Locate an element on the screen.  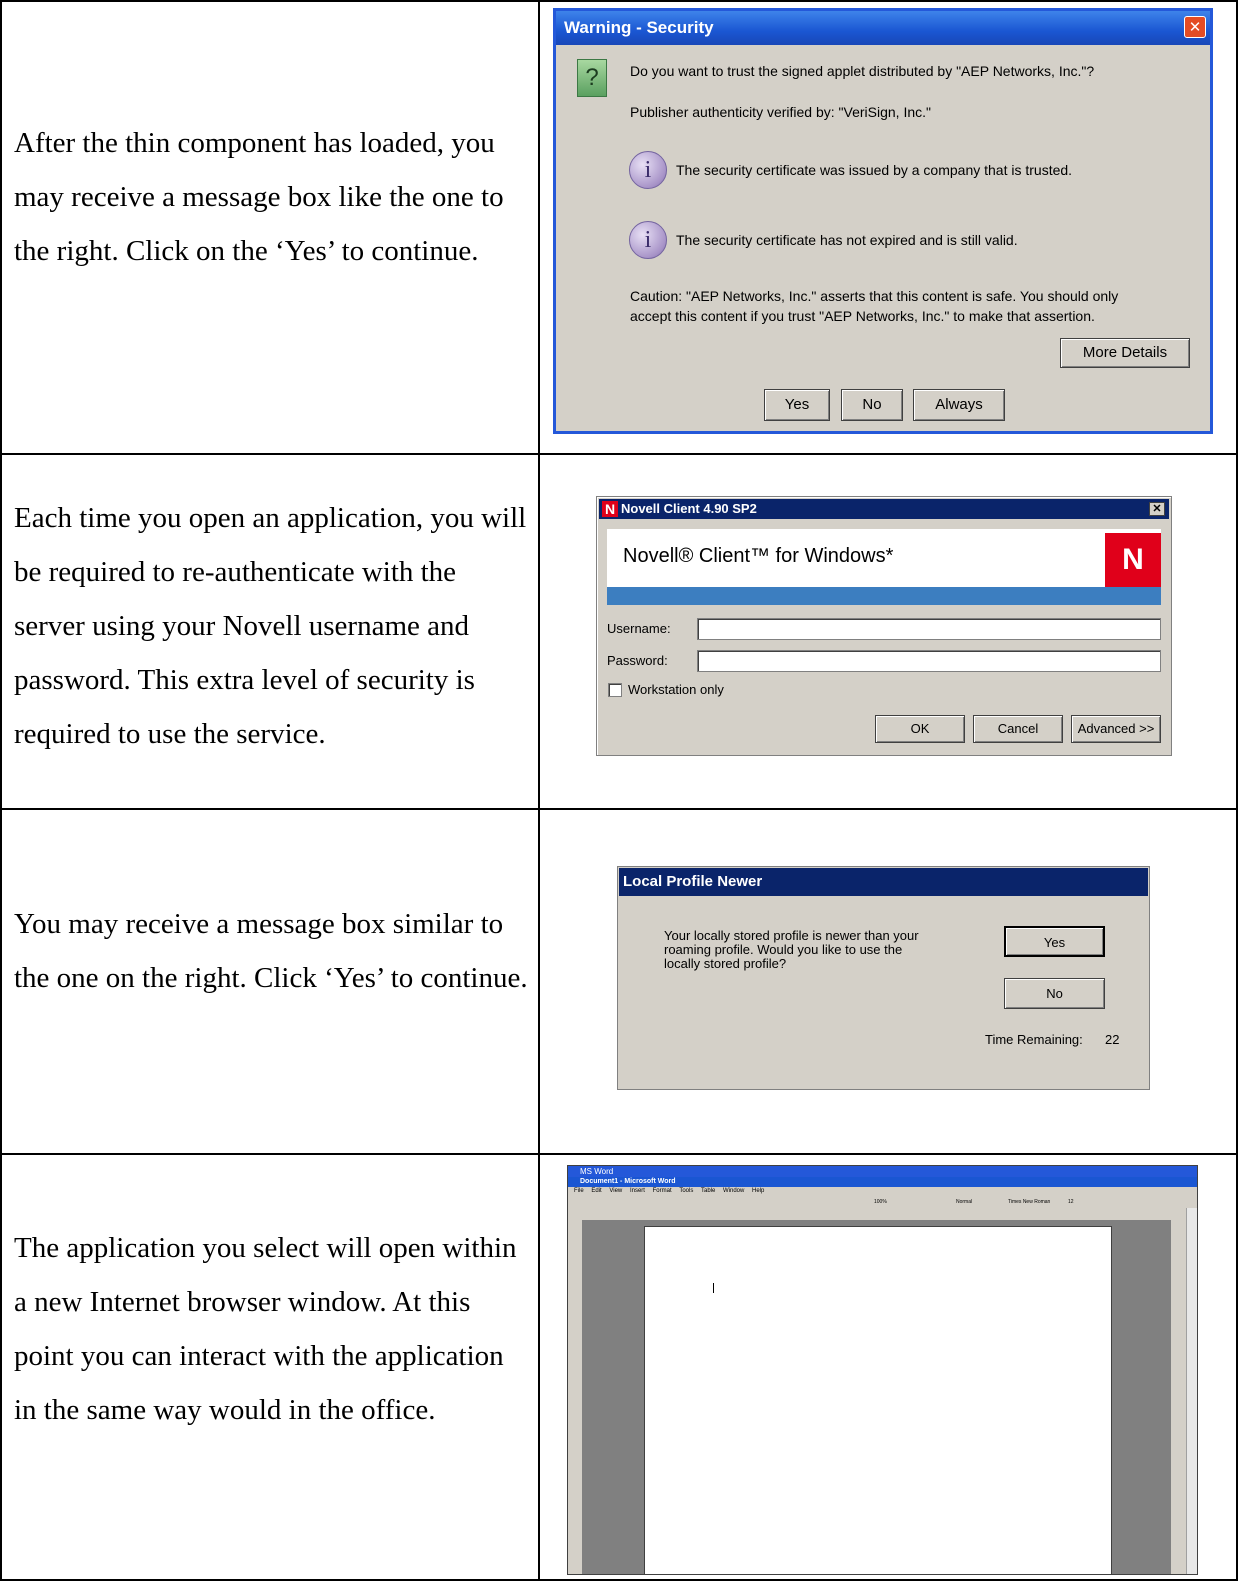
password-label: Password: is located at coordinates (637, 660).